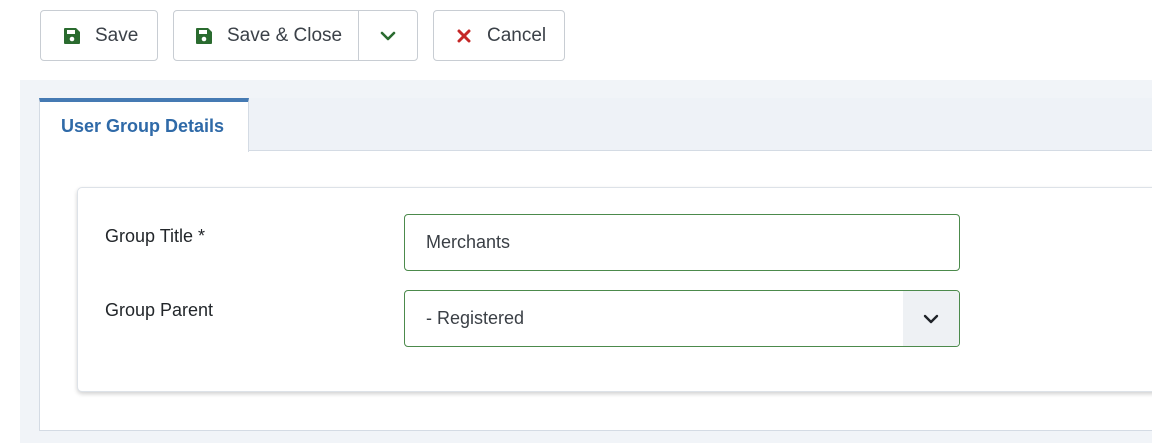  What do you see at coordinates (475, 318) in the screenshot?
I see `group-parent-value: - Registered` at bounding box center [475, 318].